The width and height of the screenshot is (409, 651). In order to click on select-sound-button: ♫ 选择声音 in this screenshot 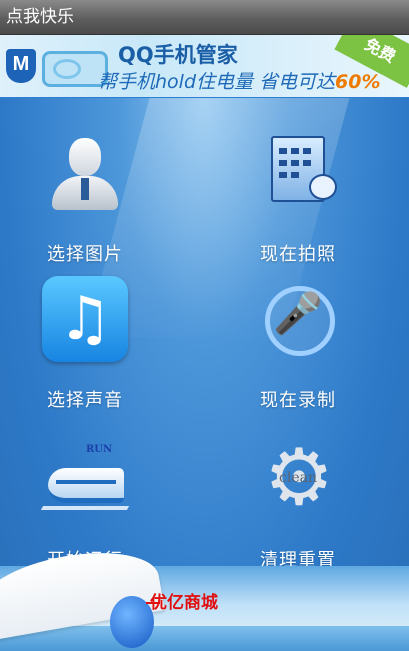, I will do `click(85, 344)`.